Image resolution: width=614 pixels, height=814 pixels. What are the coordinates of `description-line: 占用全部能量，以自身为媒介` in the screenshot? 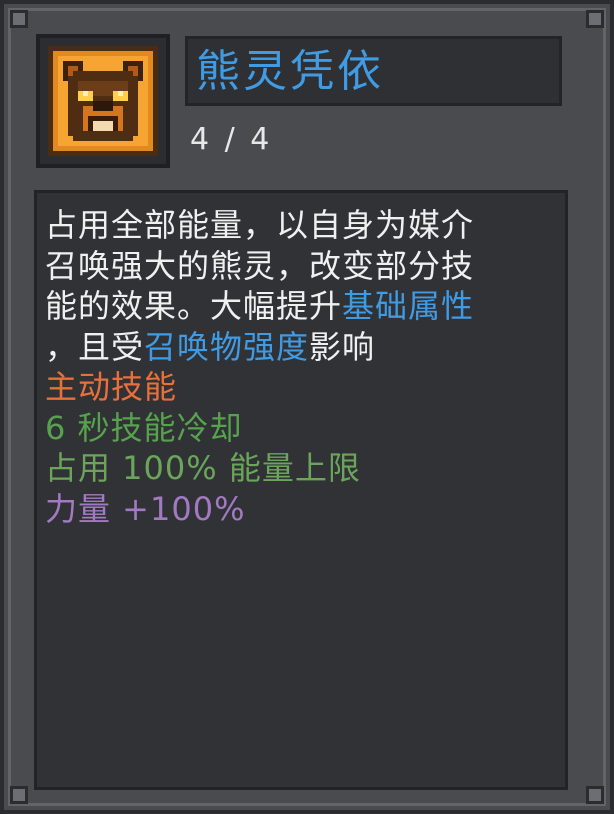 It's located at (260, 225).